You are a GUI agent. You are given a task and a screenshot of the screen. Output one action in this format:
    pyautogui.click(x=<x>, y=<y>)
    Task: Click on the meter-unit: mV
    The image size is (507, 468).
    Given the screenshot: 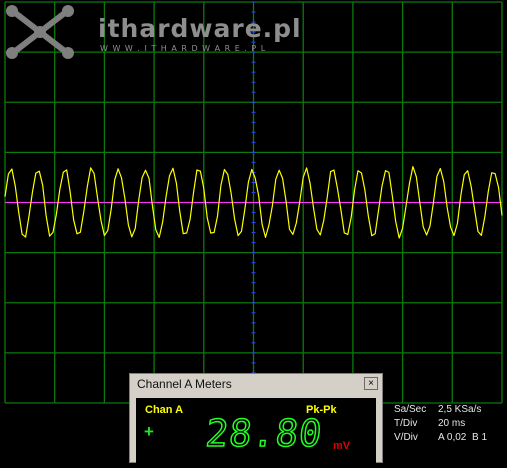 What is the action you would take?
    pyautogui.click(x=342, y=446)
    